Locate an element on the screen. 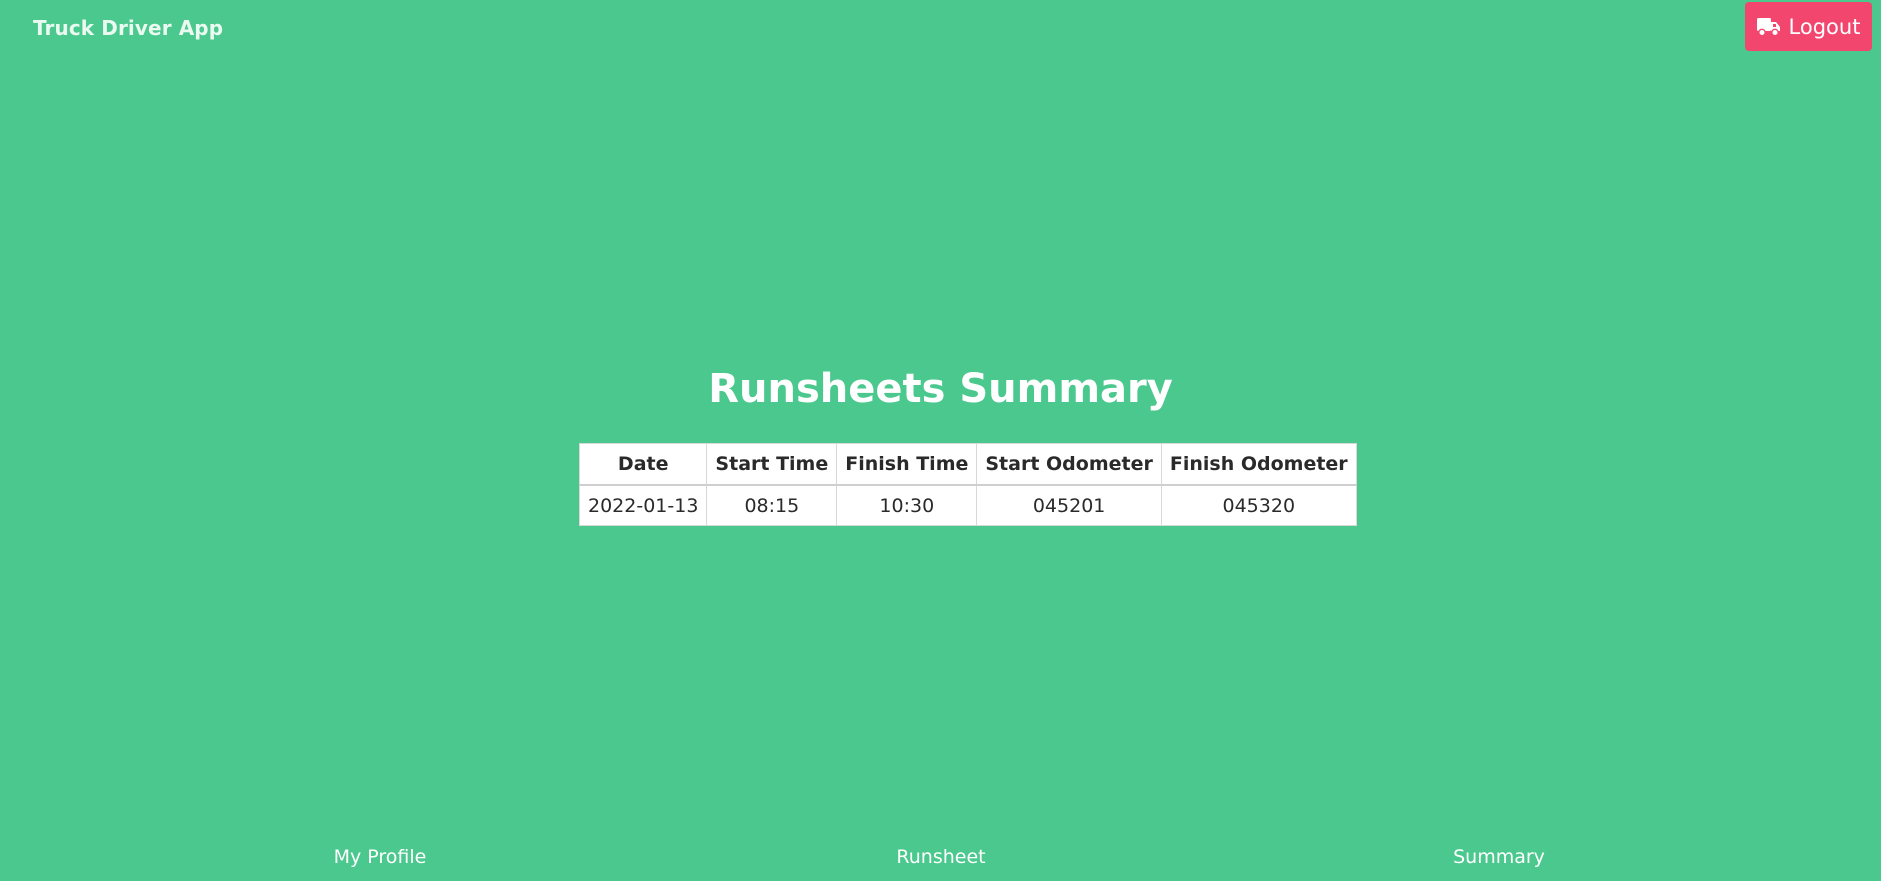 The height and width of the screenshot is (881, 1881). table-row: 2022-01-13 08:15 10:30 045201 045320 is located at coordinates (967, 505).